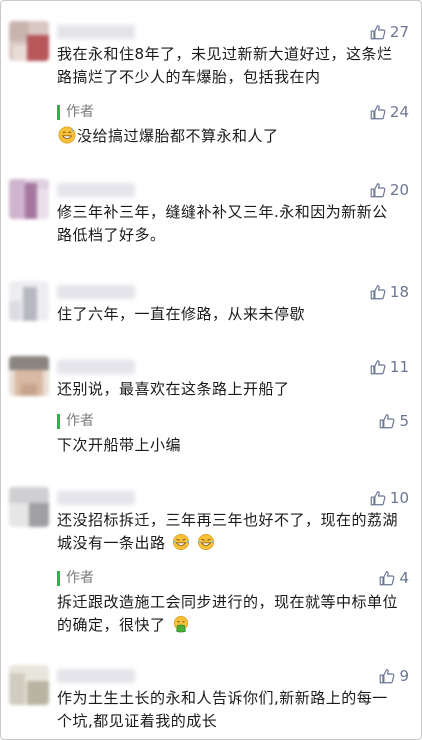 Image resolution: width=422 pixels, height=740 pixels. I want to click on grin-sweat-emoji-icon, so click(67, 135).